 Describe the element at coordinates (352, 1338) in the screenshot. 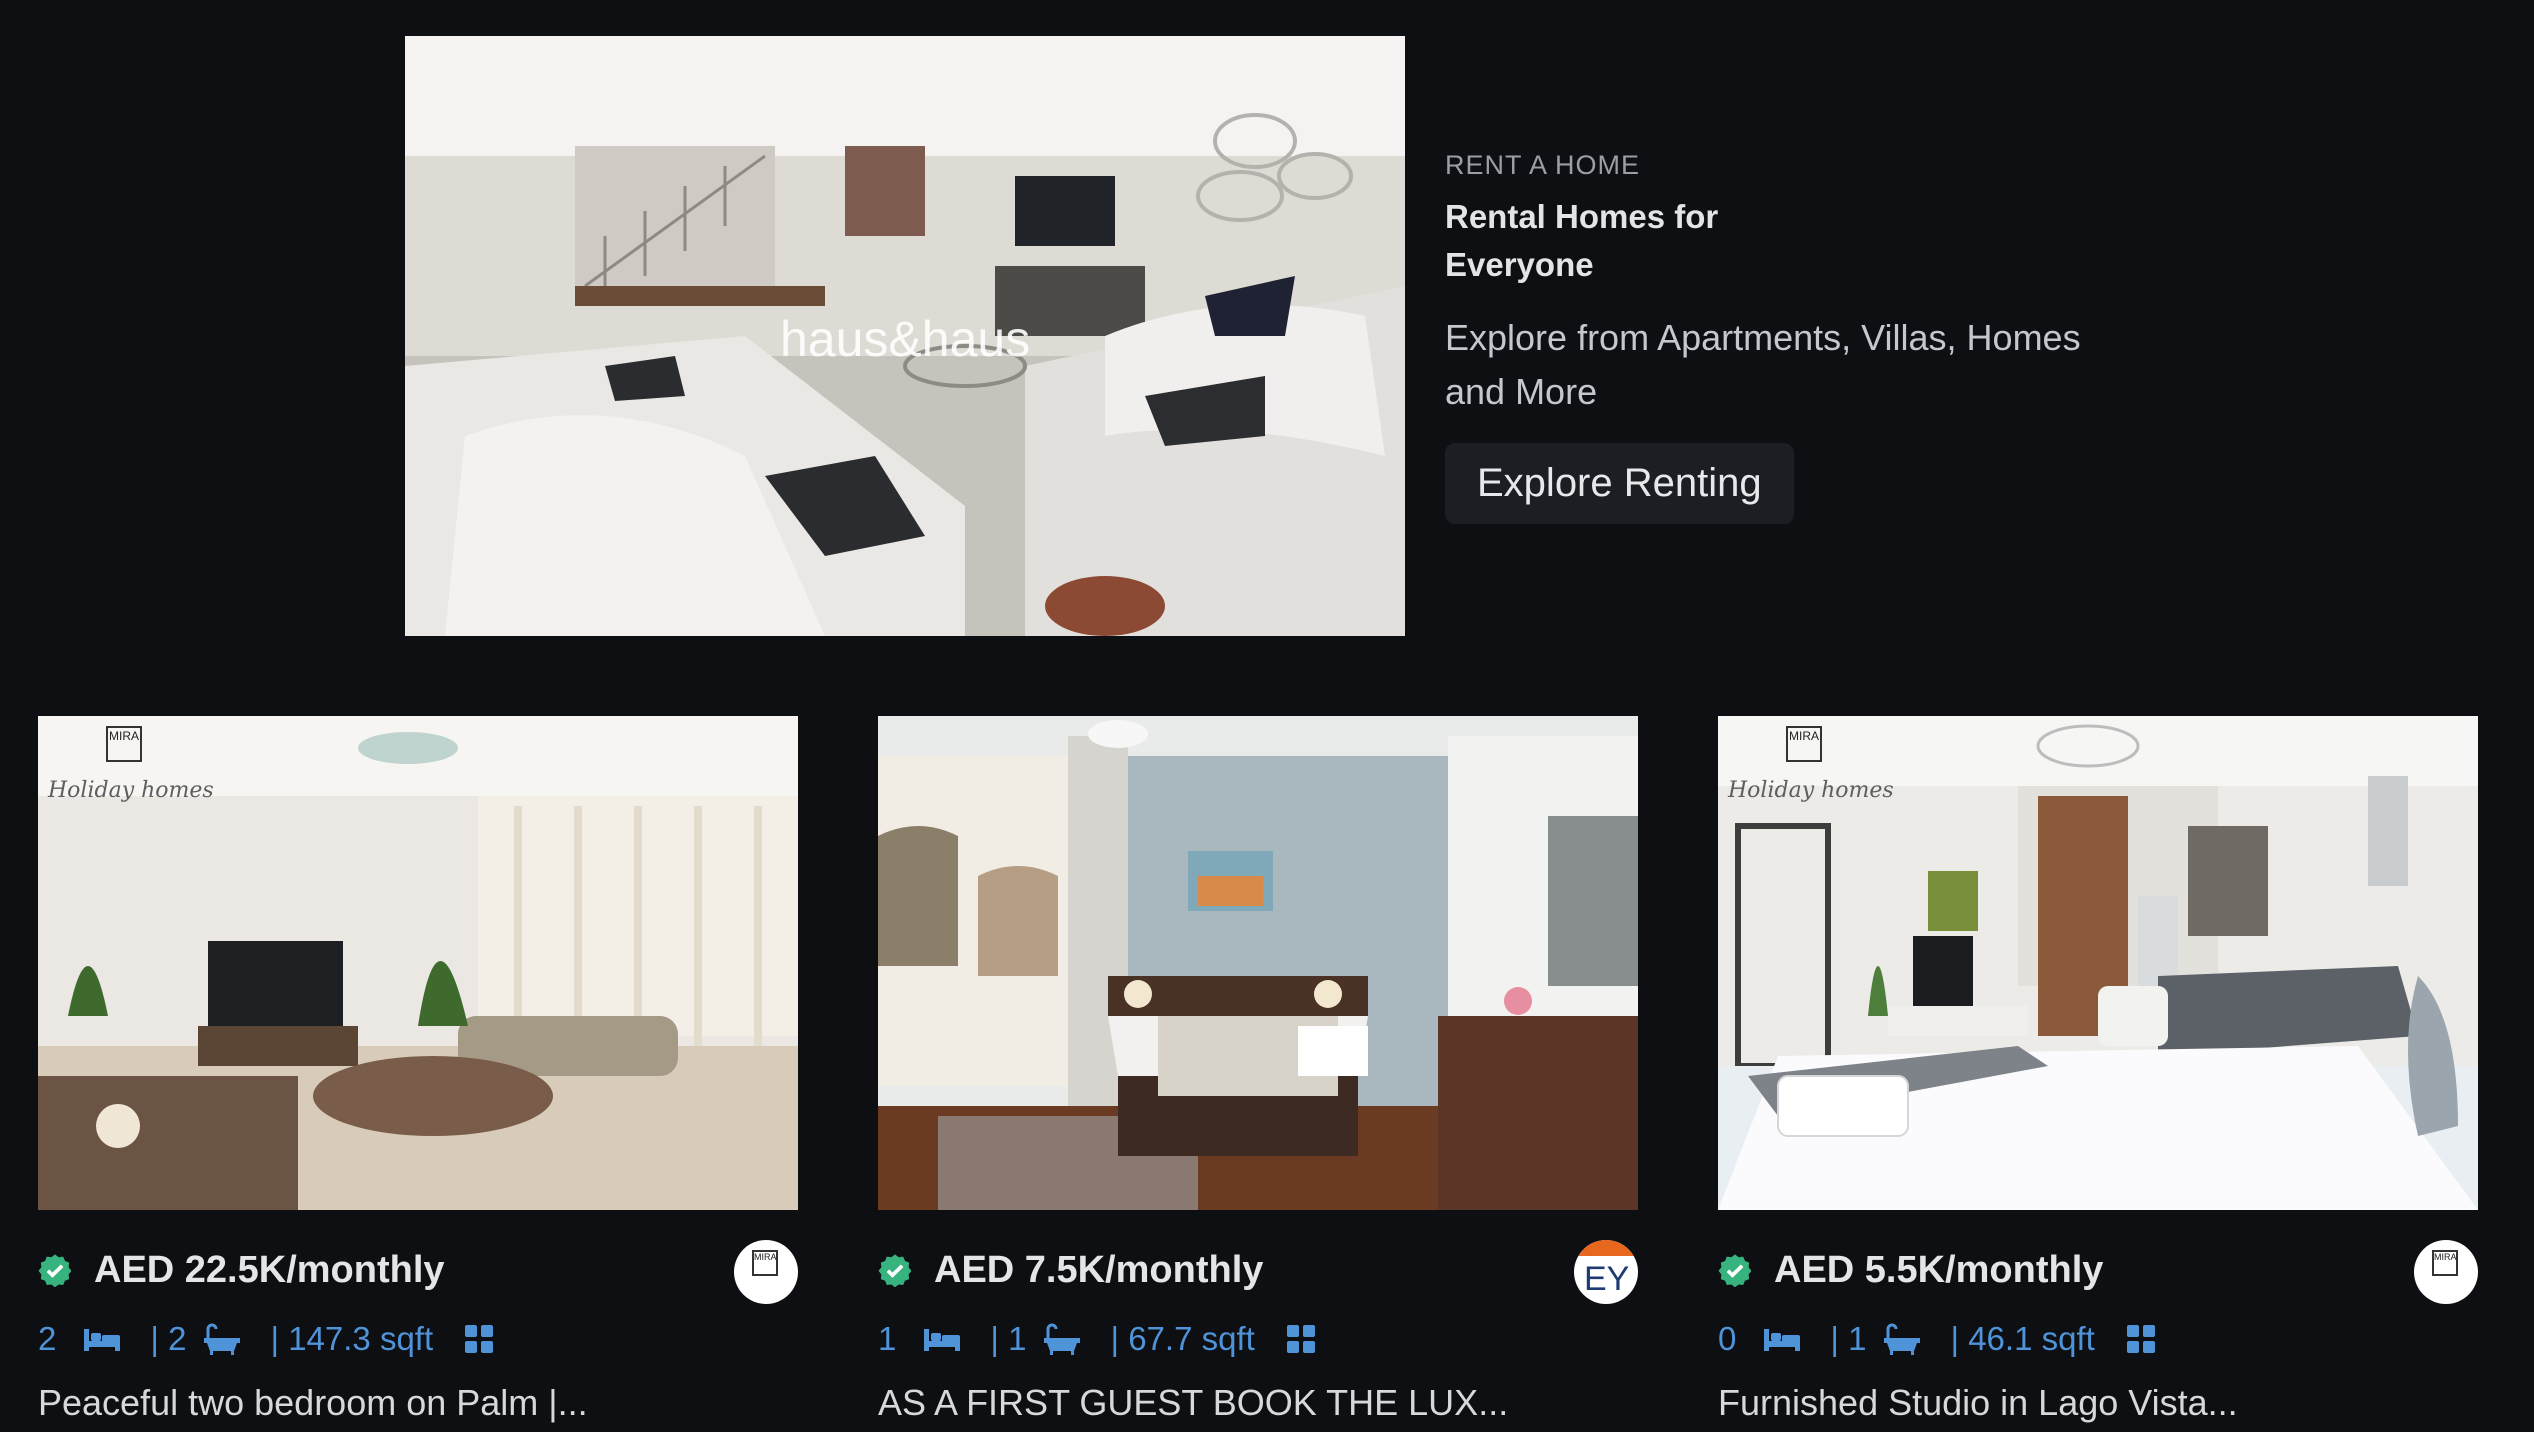

I see `area-value: | 147.3 sqft` at that location.